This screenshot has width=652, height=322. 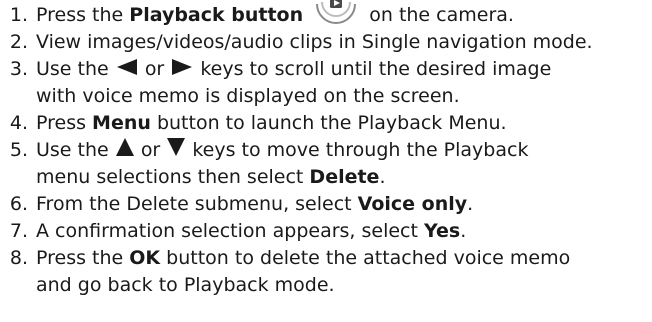 What do you see at coordinates (412, 204) in the screenshot?
I see `step-text-bold: Voice only` at bounding box center [412, 204].